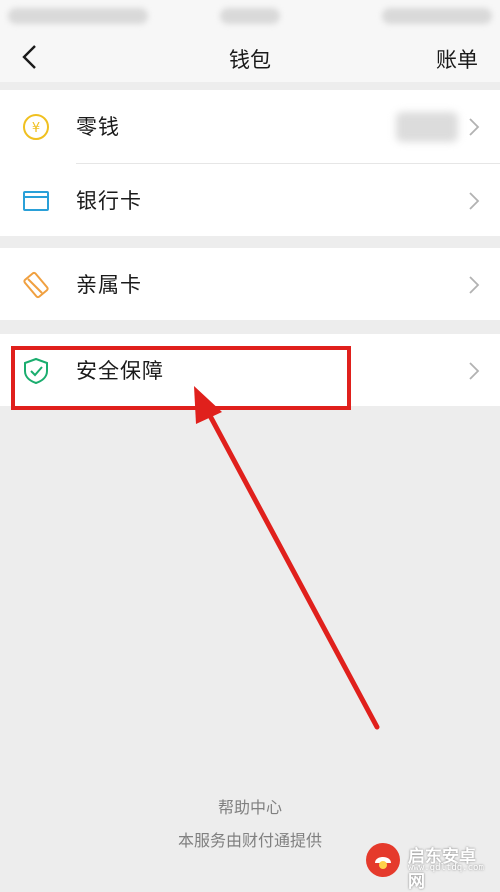 The image size is (500, 892). I want to click on annotation-highlight-box, so click(181, 378).